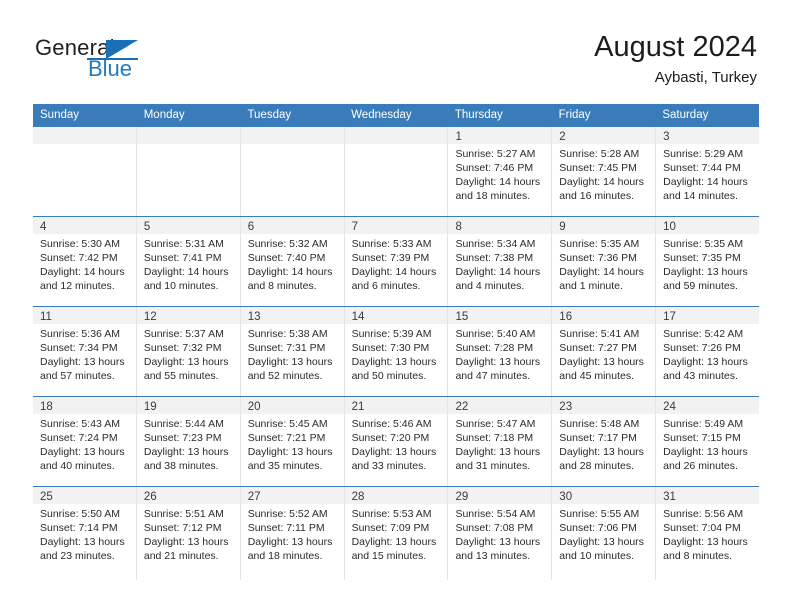  I want to click on day-detail-line: Sunset: 7:32 PM, so click(182, 348).